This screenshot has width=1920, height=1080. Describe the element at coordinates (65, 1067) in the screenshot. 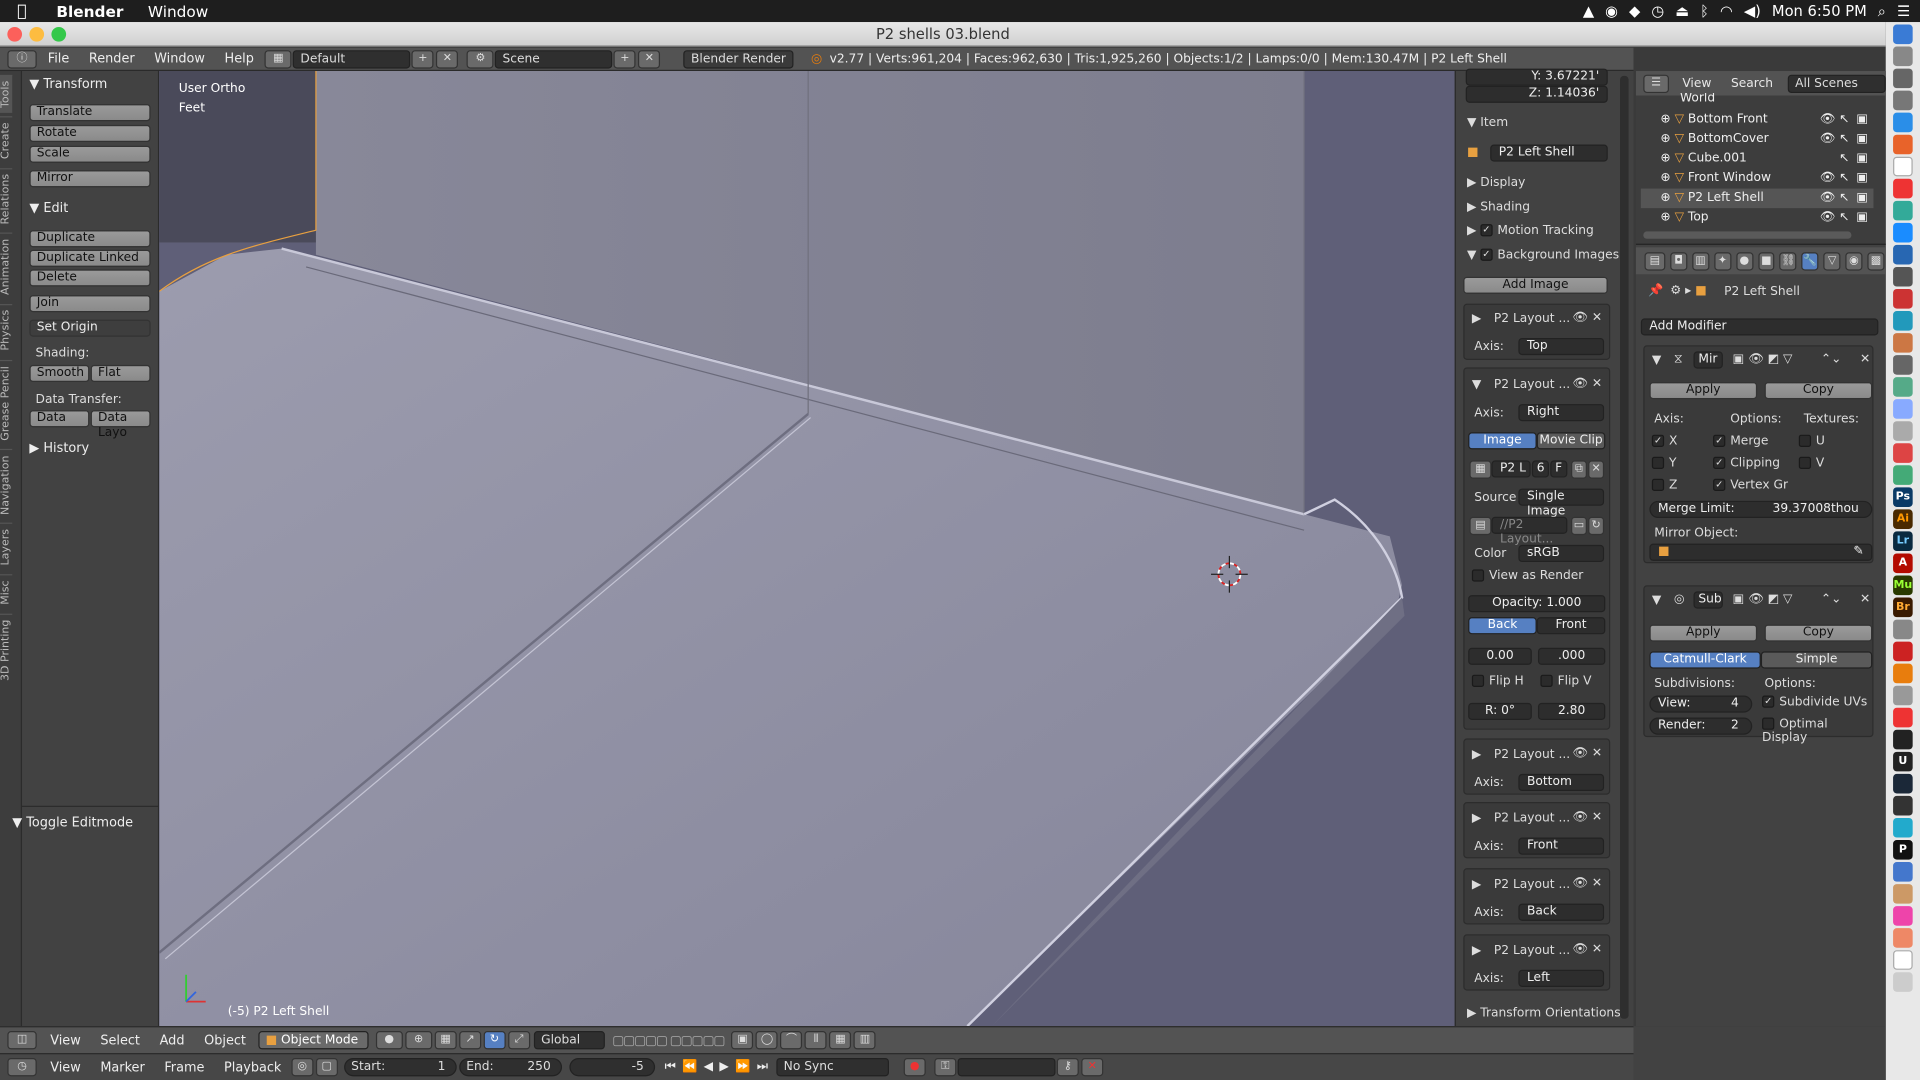

I see `timeline-menu-view: View` at that location.